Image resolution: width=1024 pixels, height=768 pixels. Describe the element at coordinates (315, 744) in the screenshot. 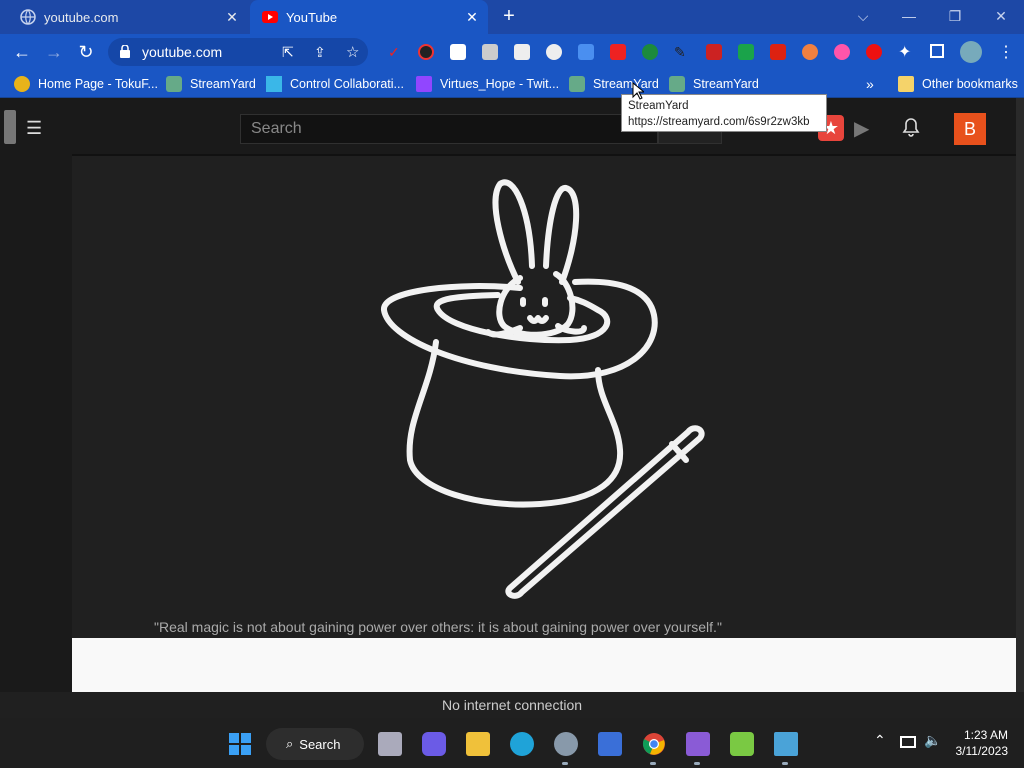

I see `taskbar-search-button: ⌕ Search` at that location.